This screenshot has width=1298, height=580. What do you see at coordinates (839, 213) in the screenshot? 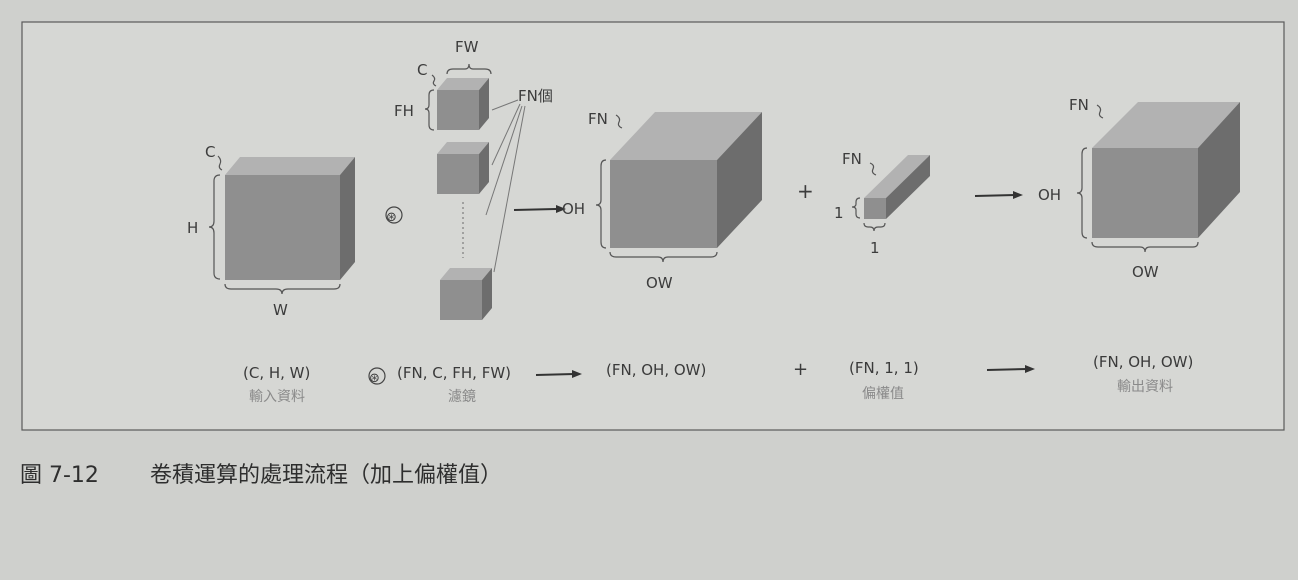
I see `bias-one-h-label: 1` at bounding box center [839, 213].